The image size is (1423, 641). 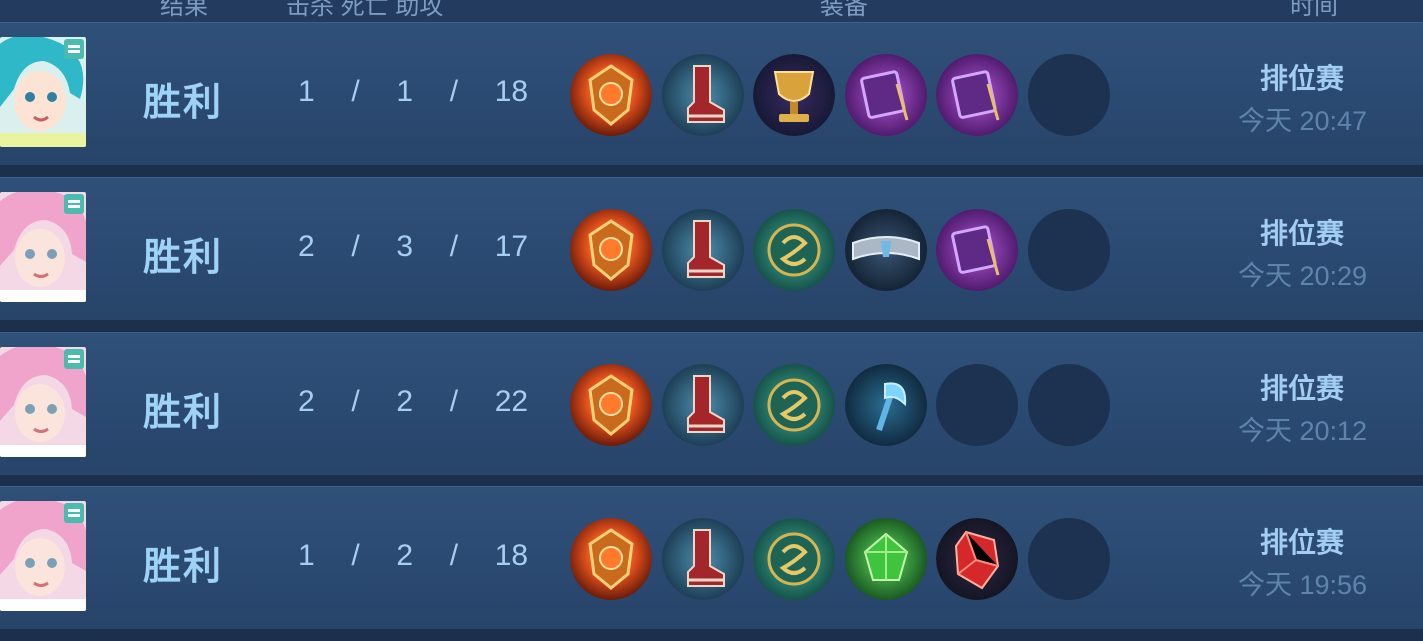 What do you see at coordinates (977, 559) in the screenshot?
I see `red-crystal-icon` at bounding box center [977, 559].